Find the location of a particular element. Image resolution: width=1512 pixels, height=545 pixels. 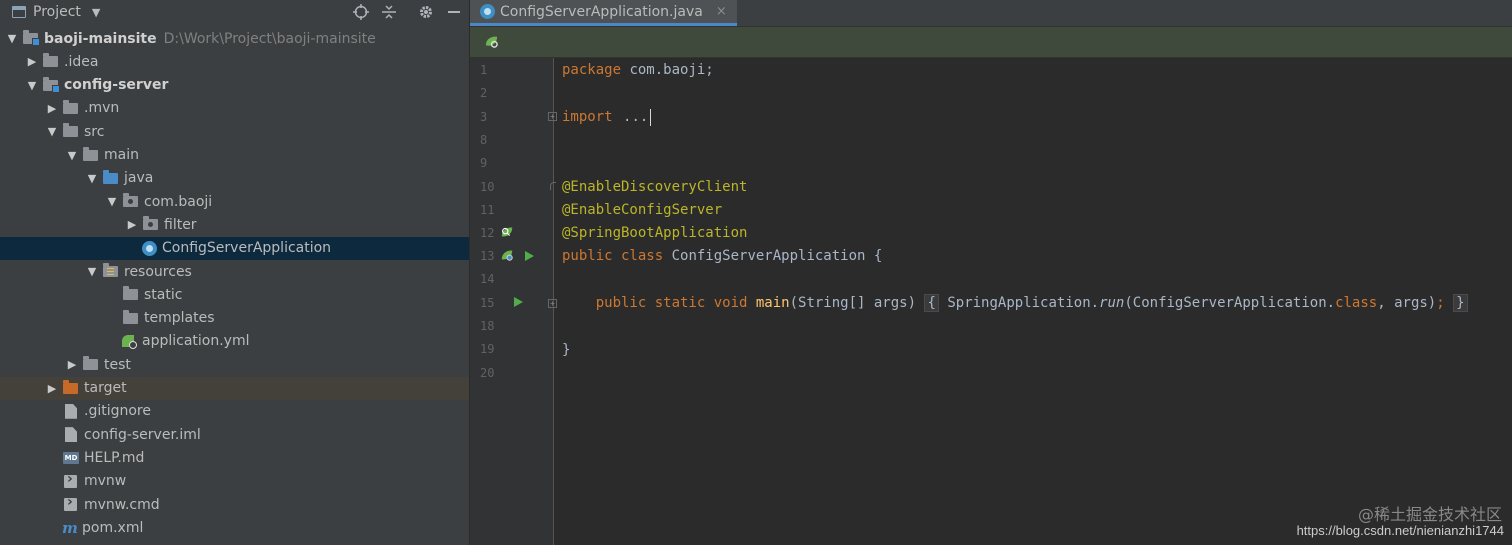

tree-item: ▶.gitignore is located at coordinates (234, 411).